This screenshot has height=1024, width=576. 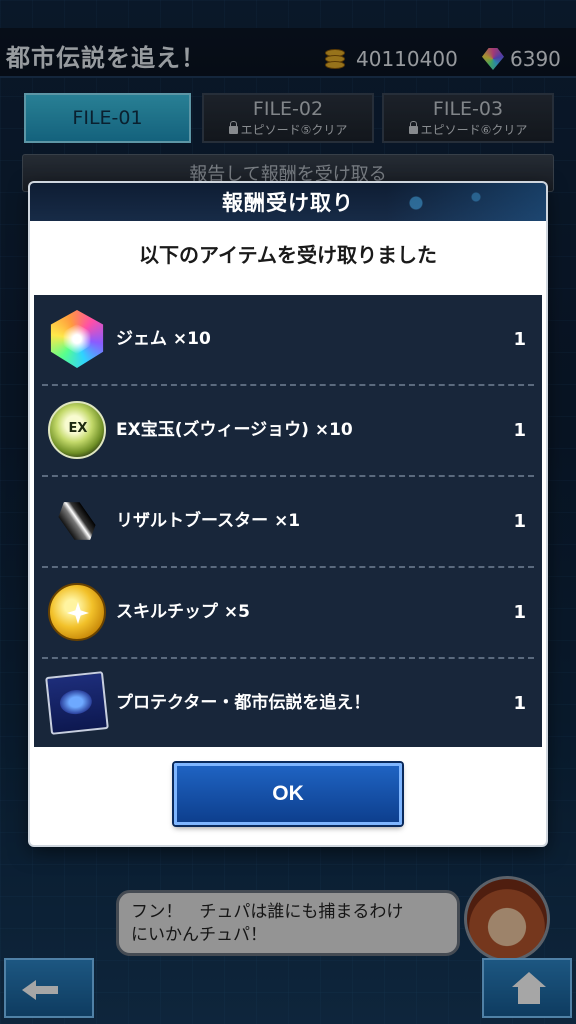 I want to click on list-item: リザルトブースター ×1 1, so click(x=288, y=521).